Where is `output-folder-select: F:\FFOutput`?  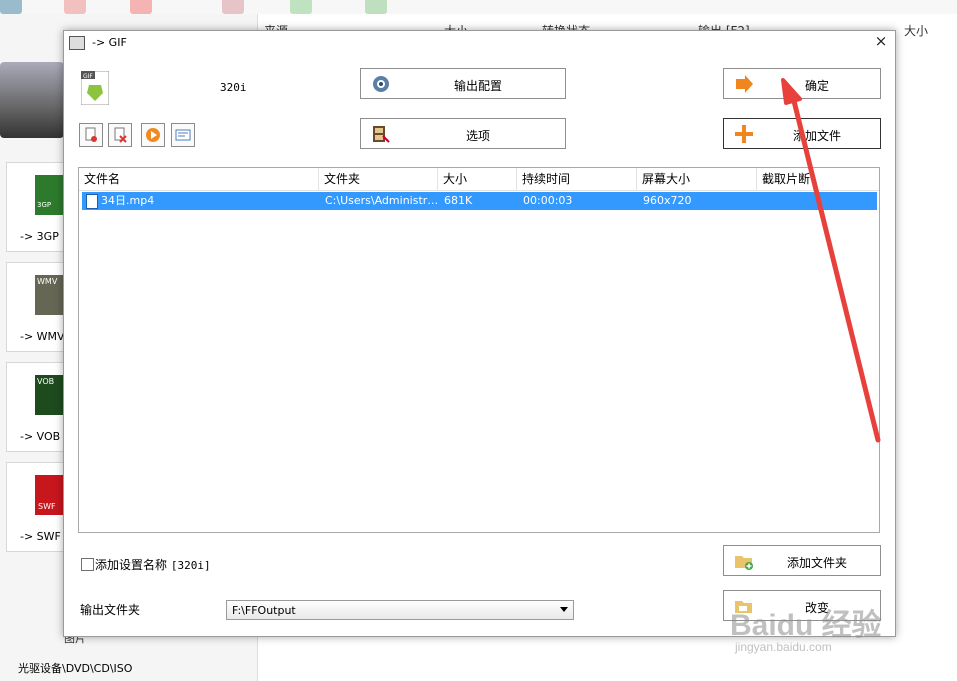
output-folder-select: F:\FFOutput is located at coordinates (400, 610).